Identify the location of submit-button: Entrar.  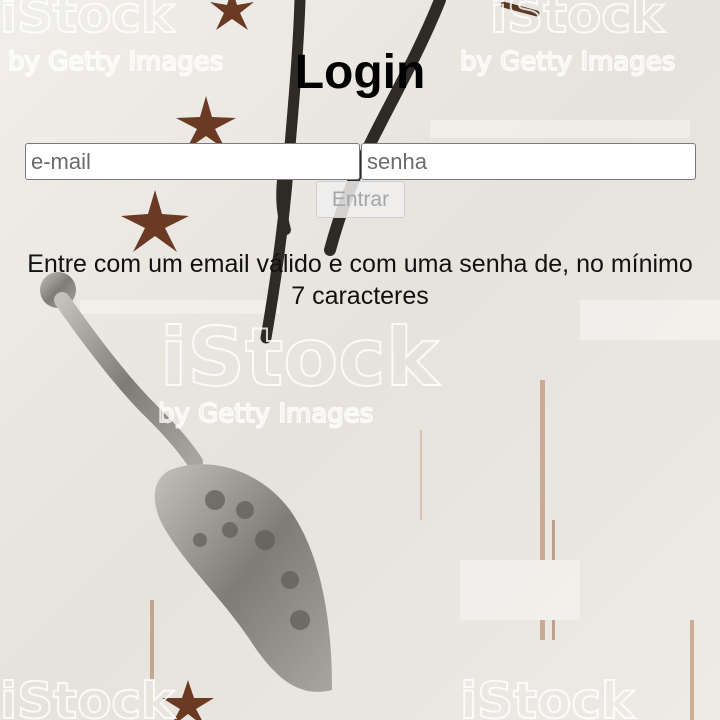
(360, 199).